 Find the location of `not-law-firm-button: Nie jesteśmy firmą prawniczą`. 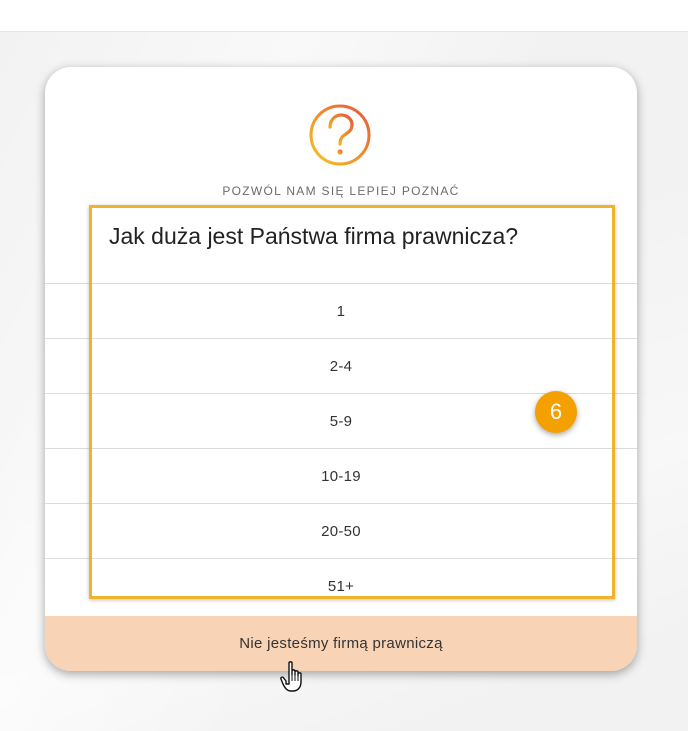

not-law-firm-button: Nie jesteśmy firmą prawniczą is located at coordinates (341, 643).